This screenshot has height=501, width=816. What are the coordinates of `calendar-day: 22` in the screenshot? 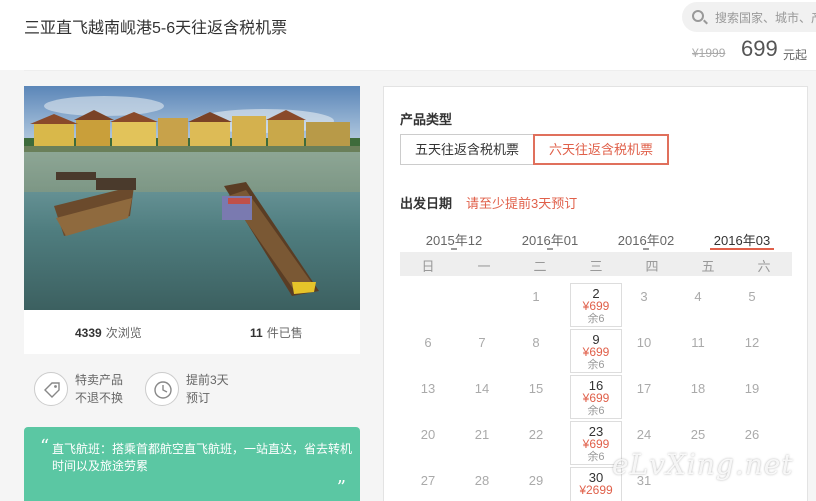 It's located at (536, 443).